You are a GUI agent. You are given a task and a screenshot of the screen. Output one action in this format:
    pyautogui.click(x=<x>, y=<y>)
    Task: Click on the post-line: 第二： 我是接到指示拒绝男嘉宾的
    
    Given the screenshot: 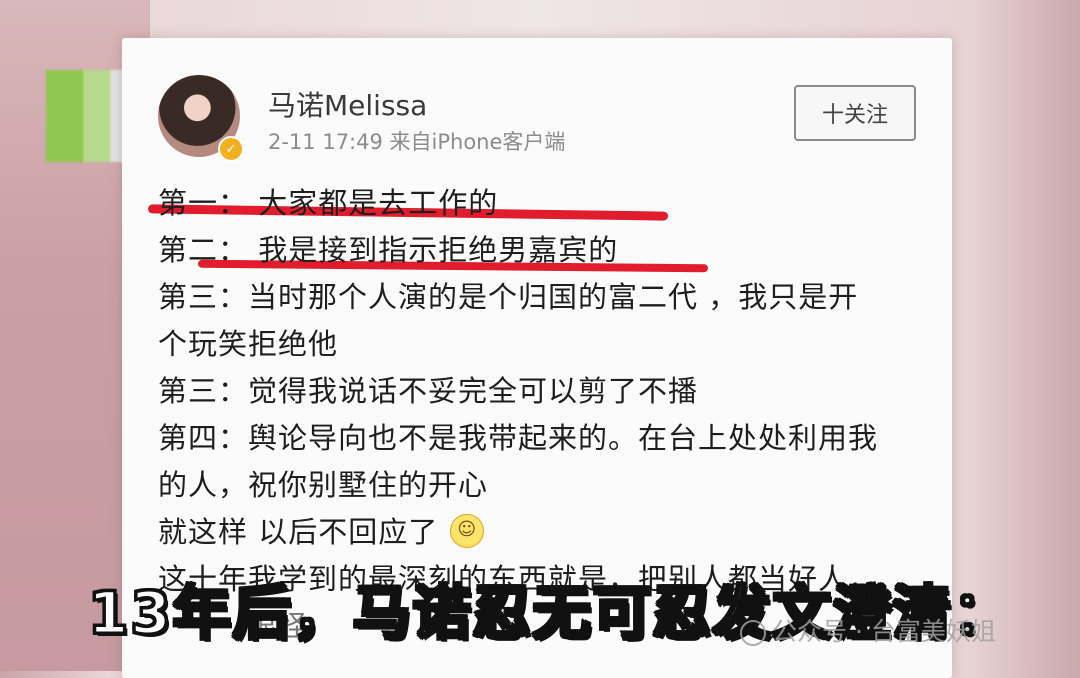 What is the action you would take?
    pyautogui.click(x=388, y=250)
    